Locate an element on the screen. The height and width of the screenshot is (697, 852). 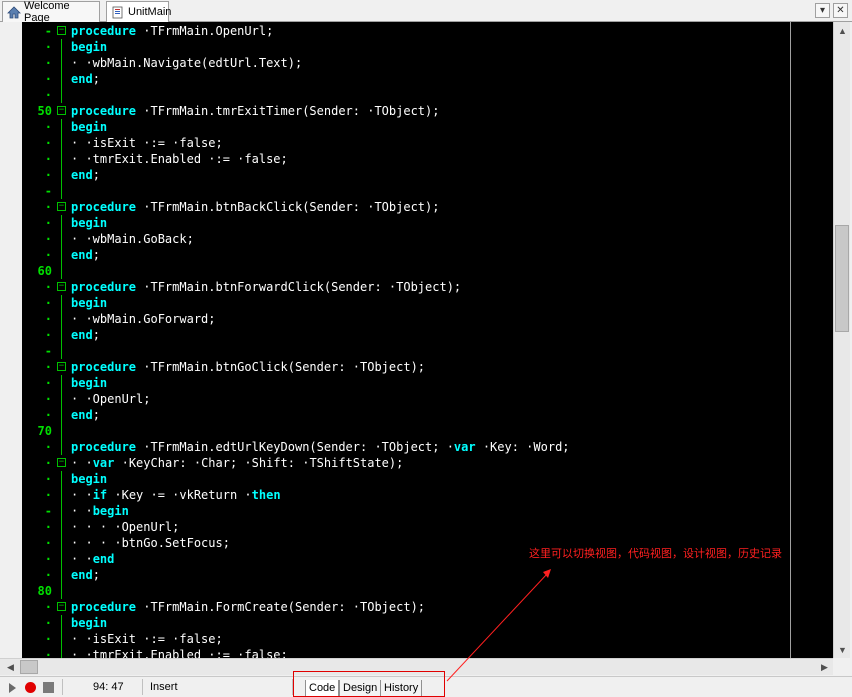
scroll-right-icon: ▶ is located at coordinates (824, 667).